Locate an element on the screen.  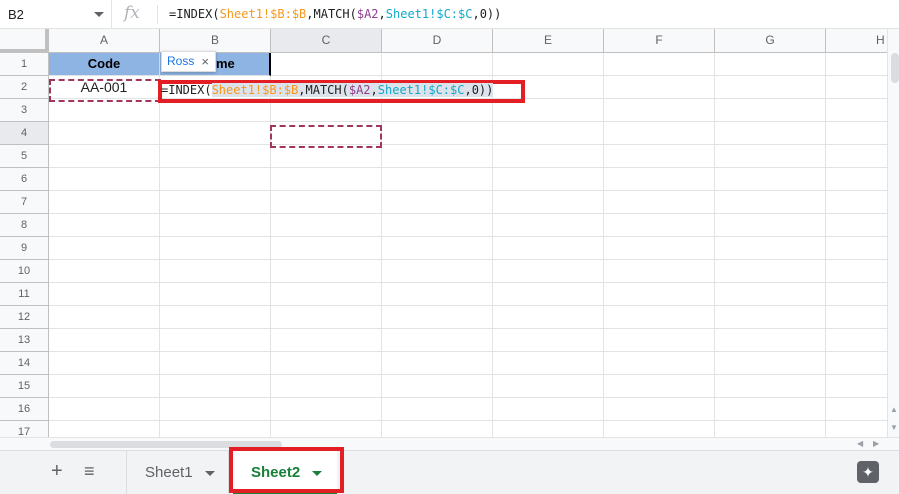
row-header-2: 2 is located at coordinates (24, 87).